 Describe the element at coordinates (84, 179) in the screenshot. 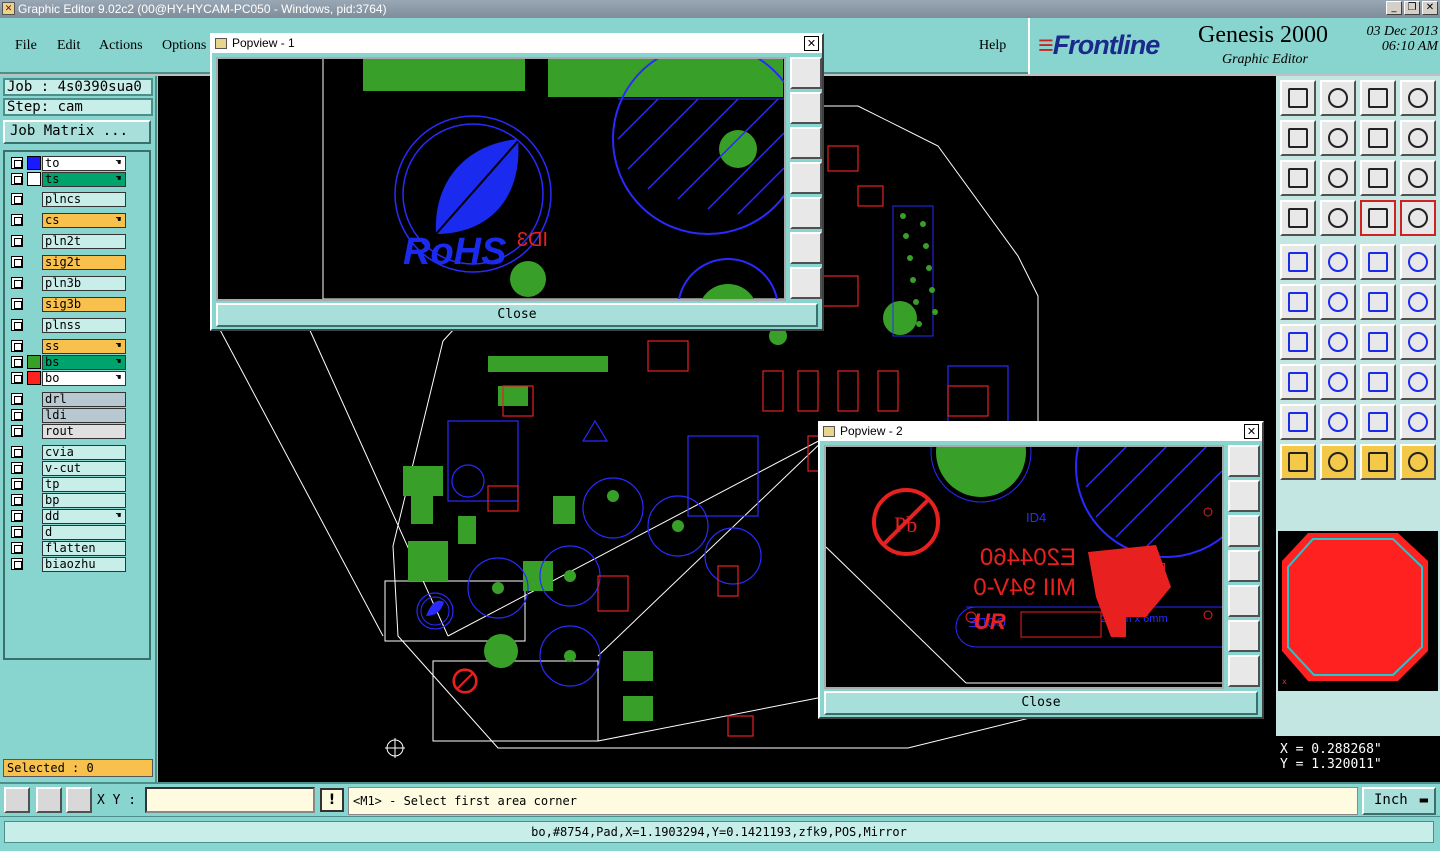

I see `layer-name: ts ☚` at that location.